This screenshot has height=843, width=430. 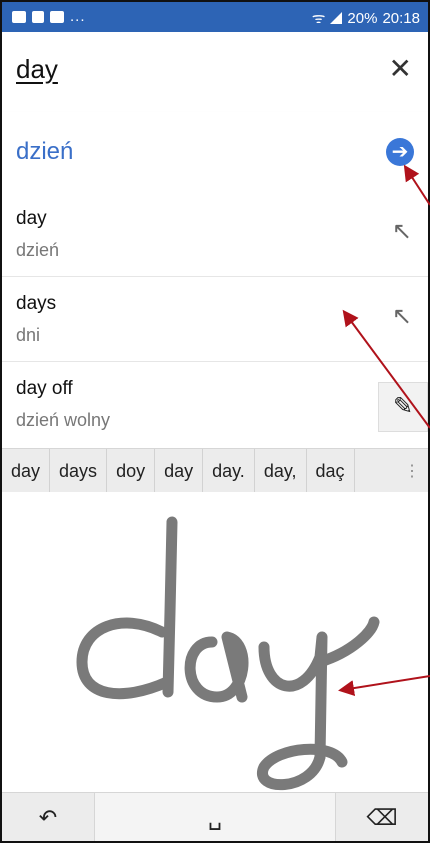 I want to click on candidate-word: days, so click(x=79, y=471).